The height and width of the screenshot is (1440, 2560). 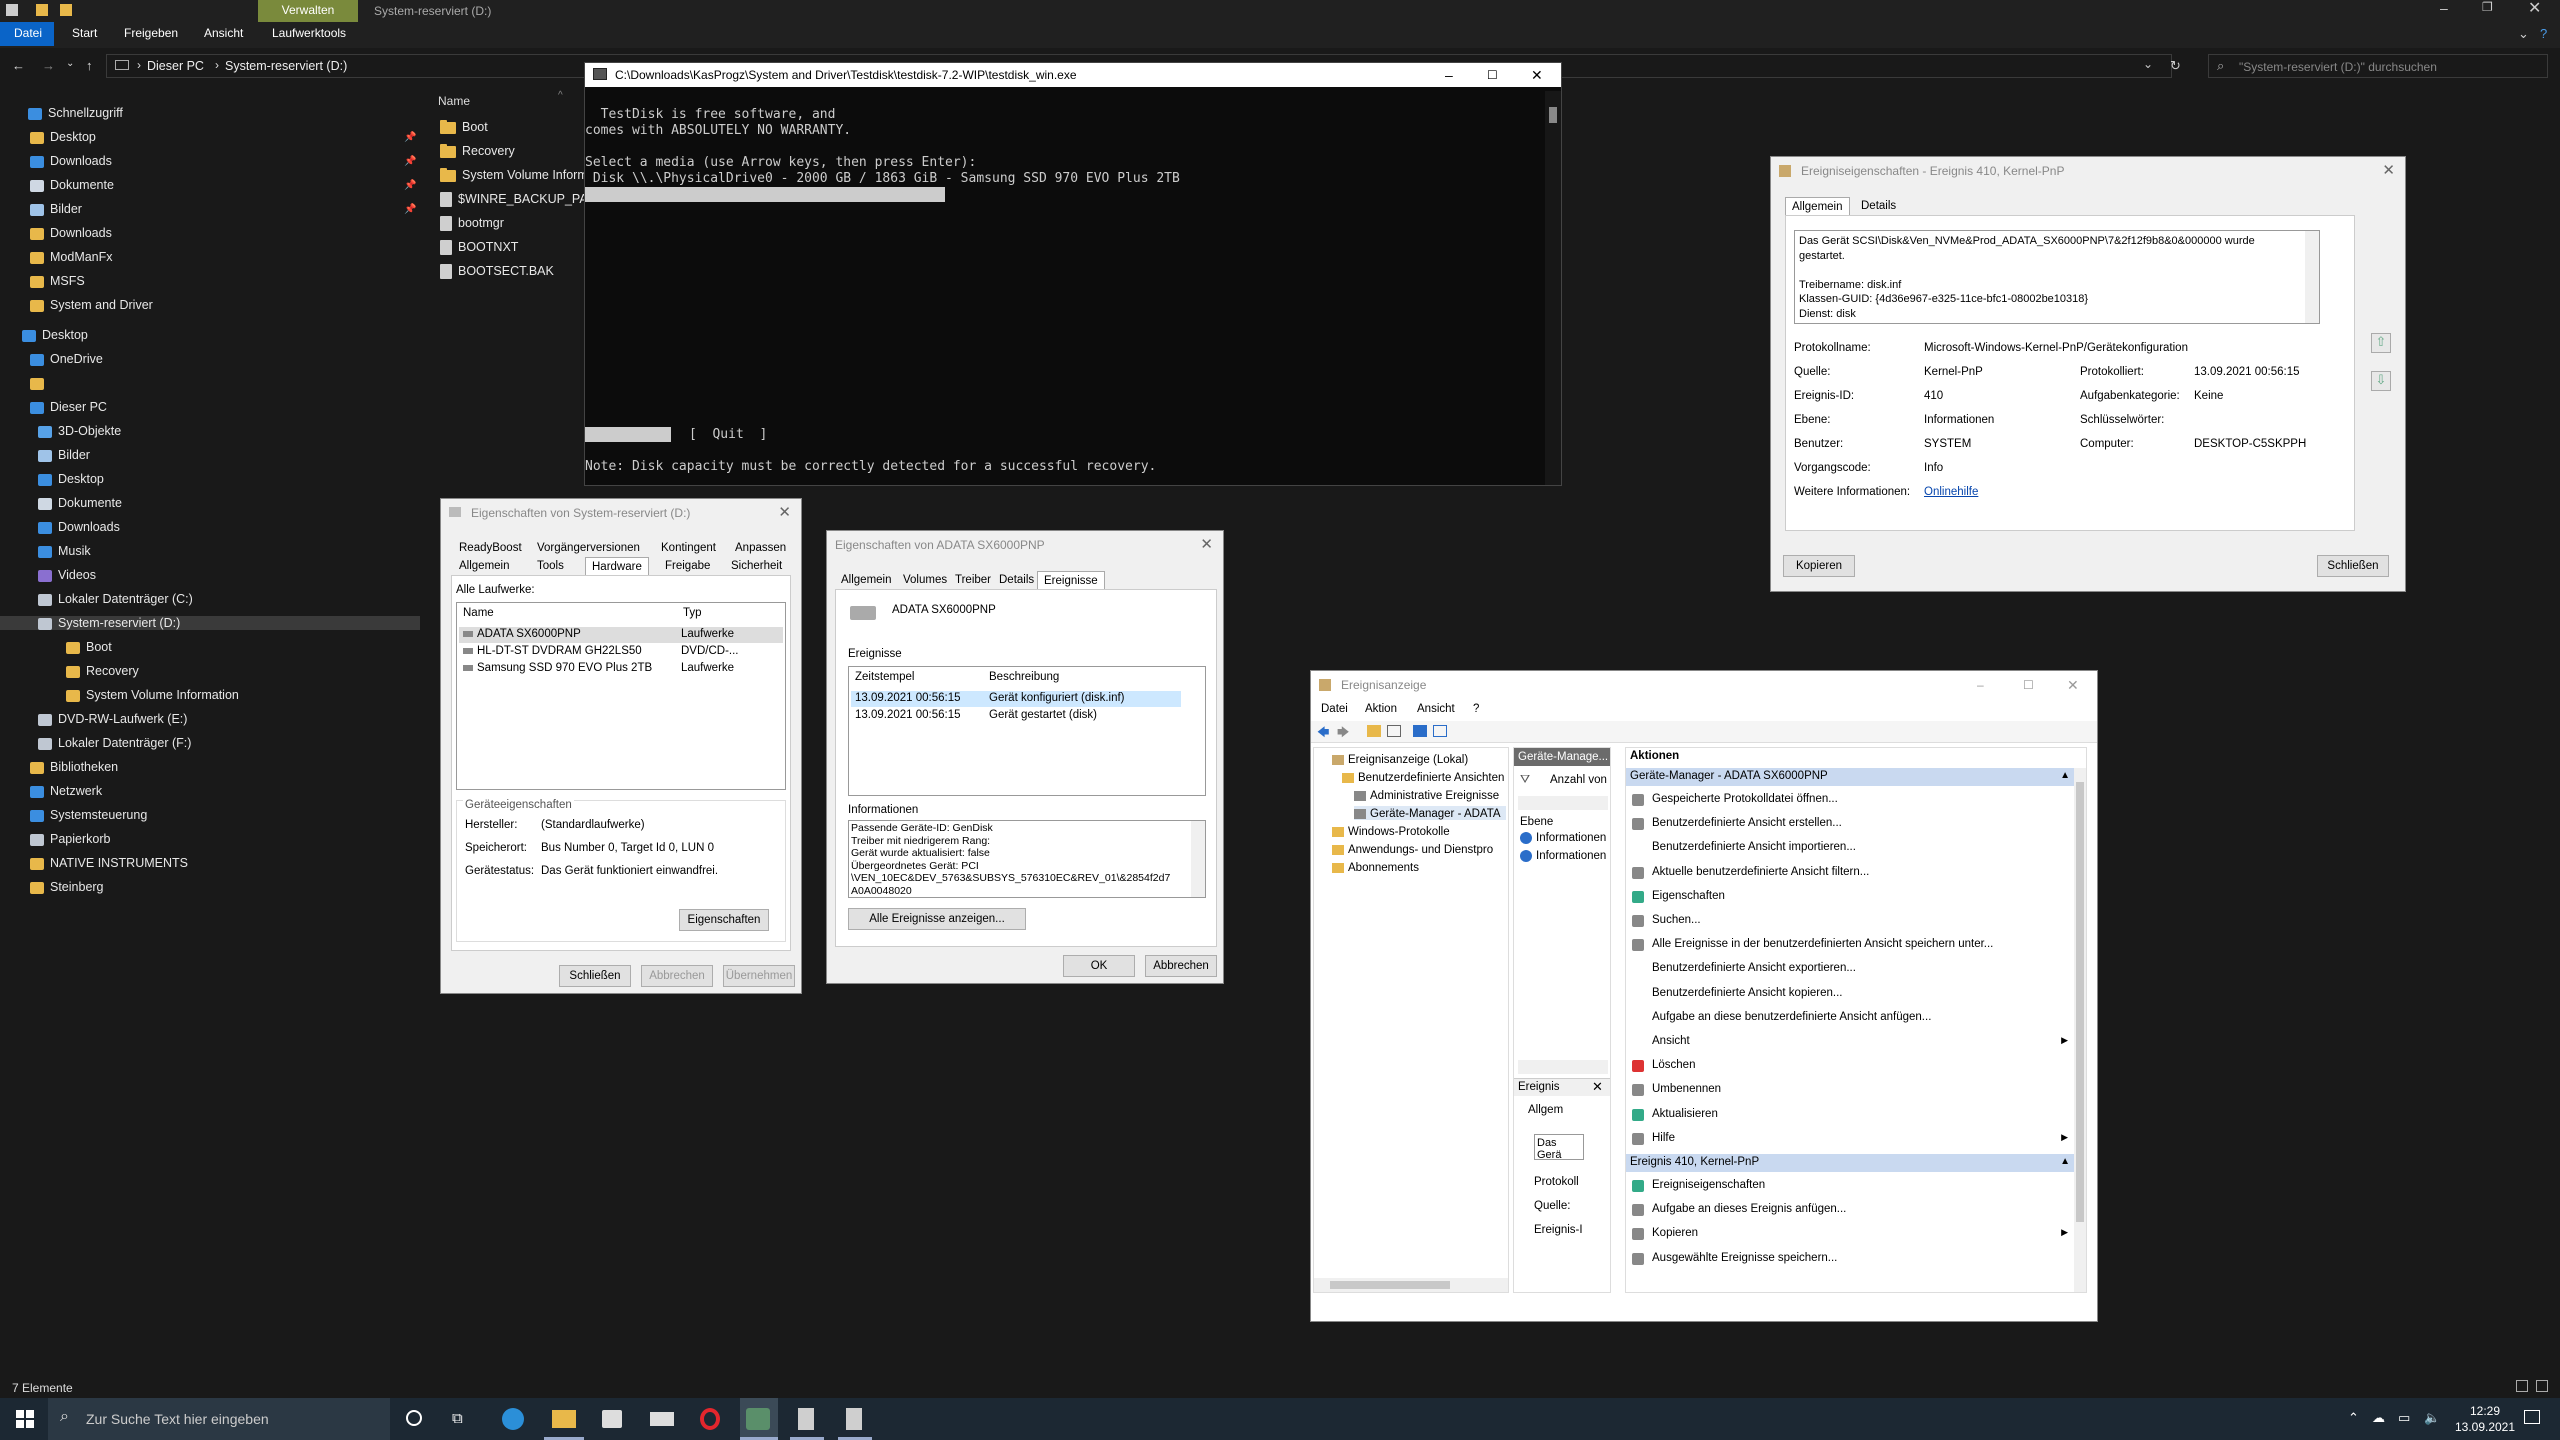 What do you see at coordinates (724, 920) in the screenshot?
I see `properties-button: Eigenschaften` at bounding box center [724, 920].